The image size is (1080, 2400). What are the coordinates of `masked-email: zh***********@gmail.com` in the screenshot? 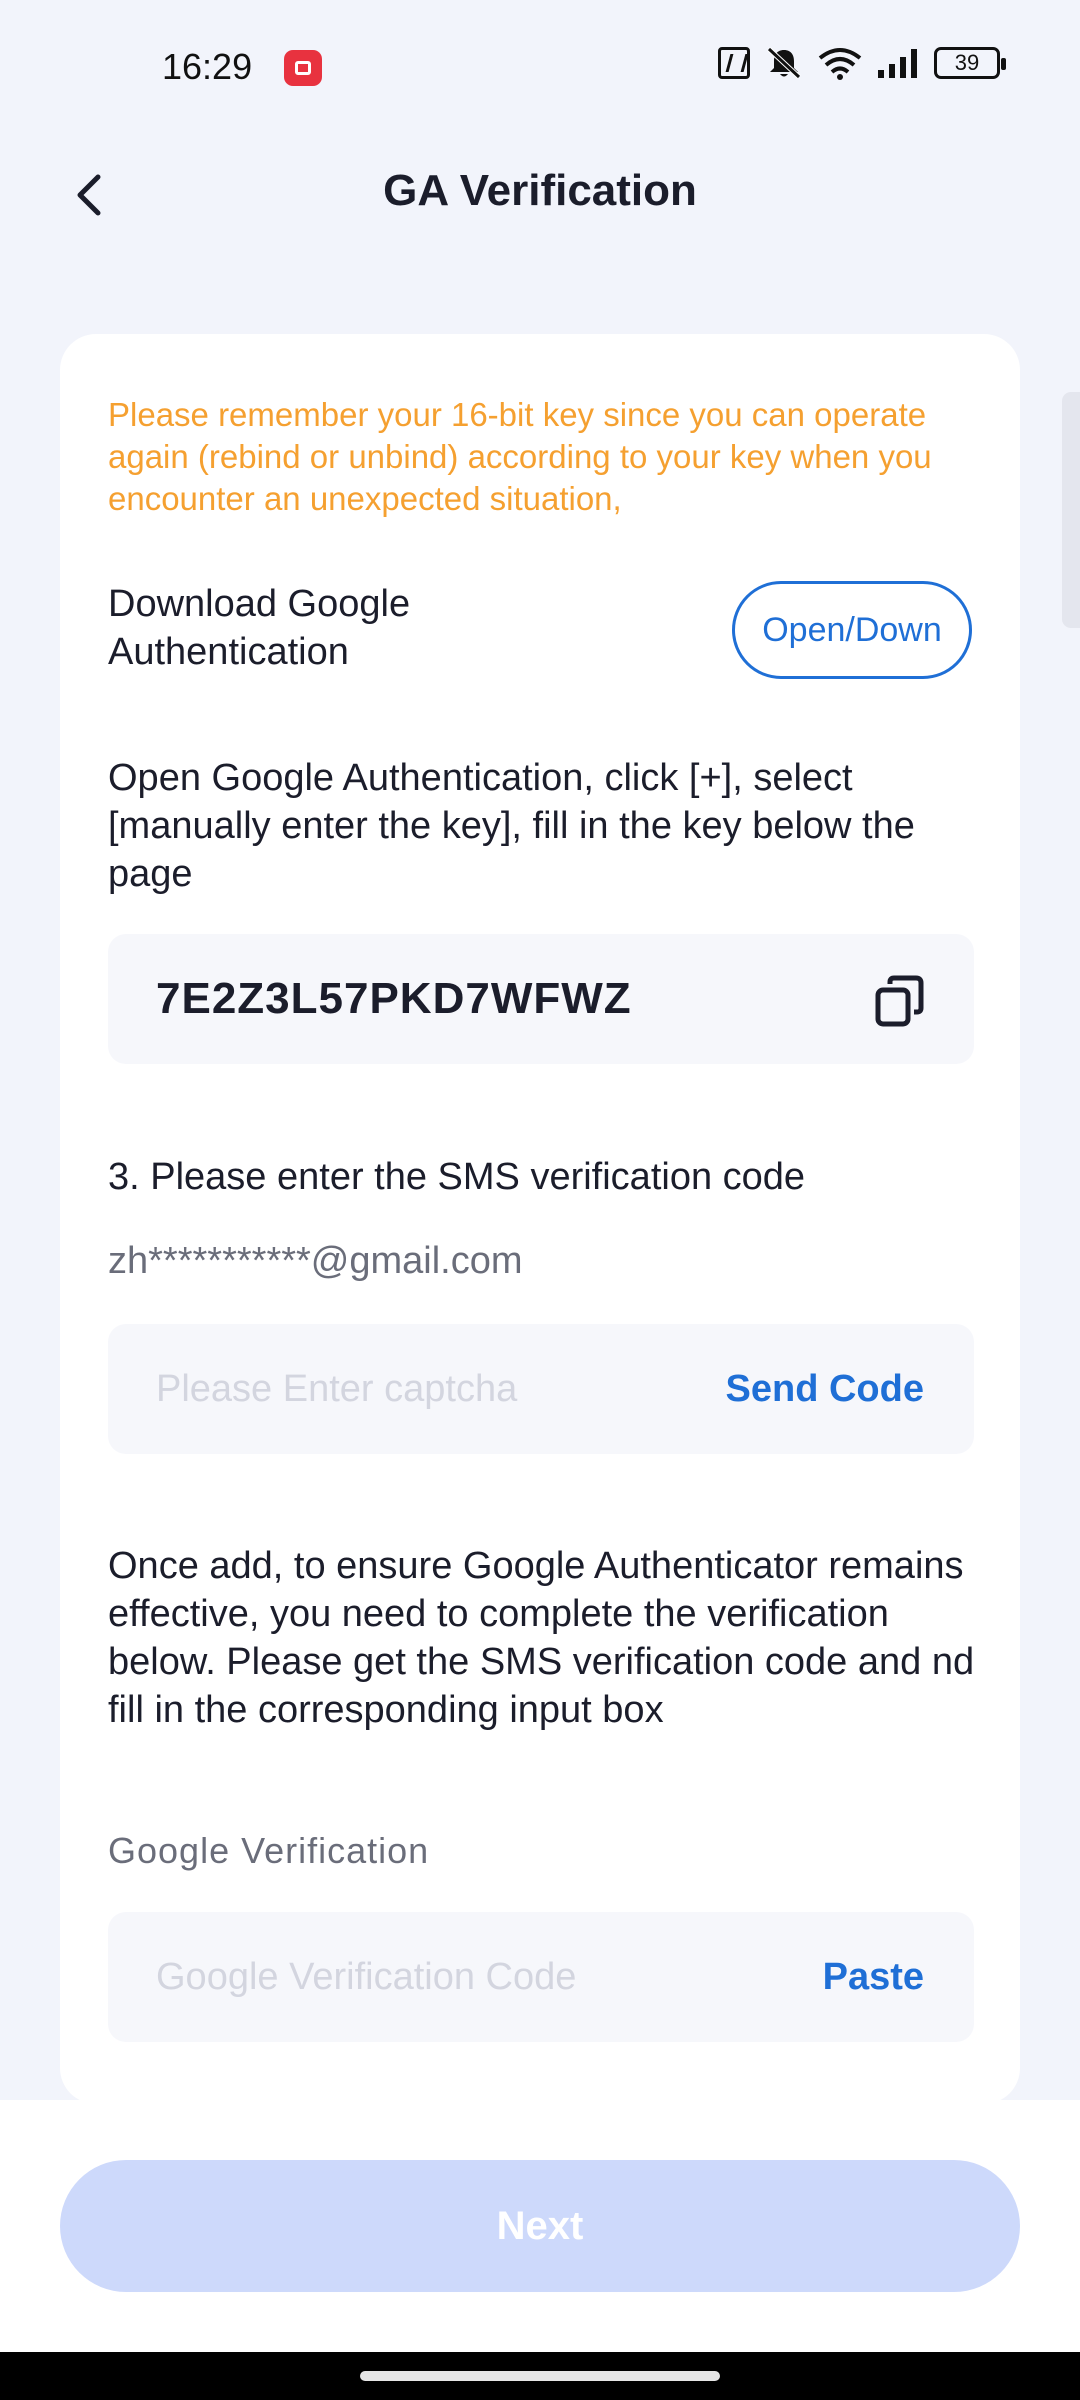 It's located at (315, 1261).